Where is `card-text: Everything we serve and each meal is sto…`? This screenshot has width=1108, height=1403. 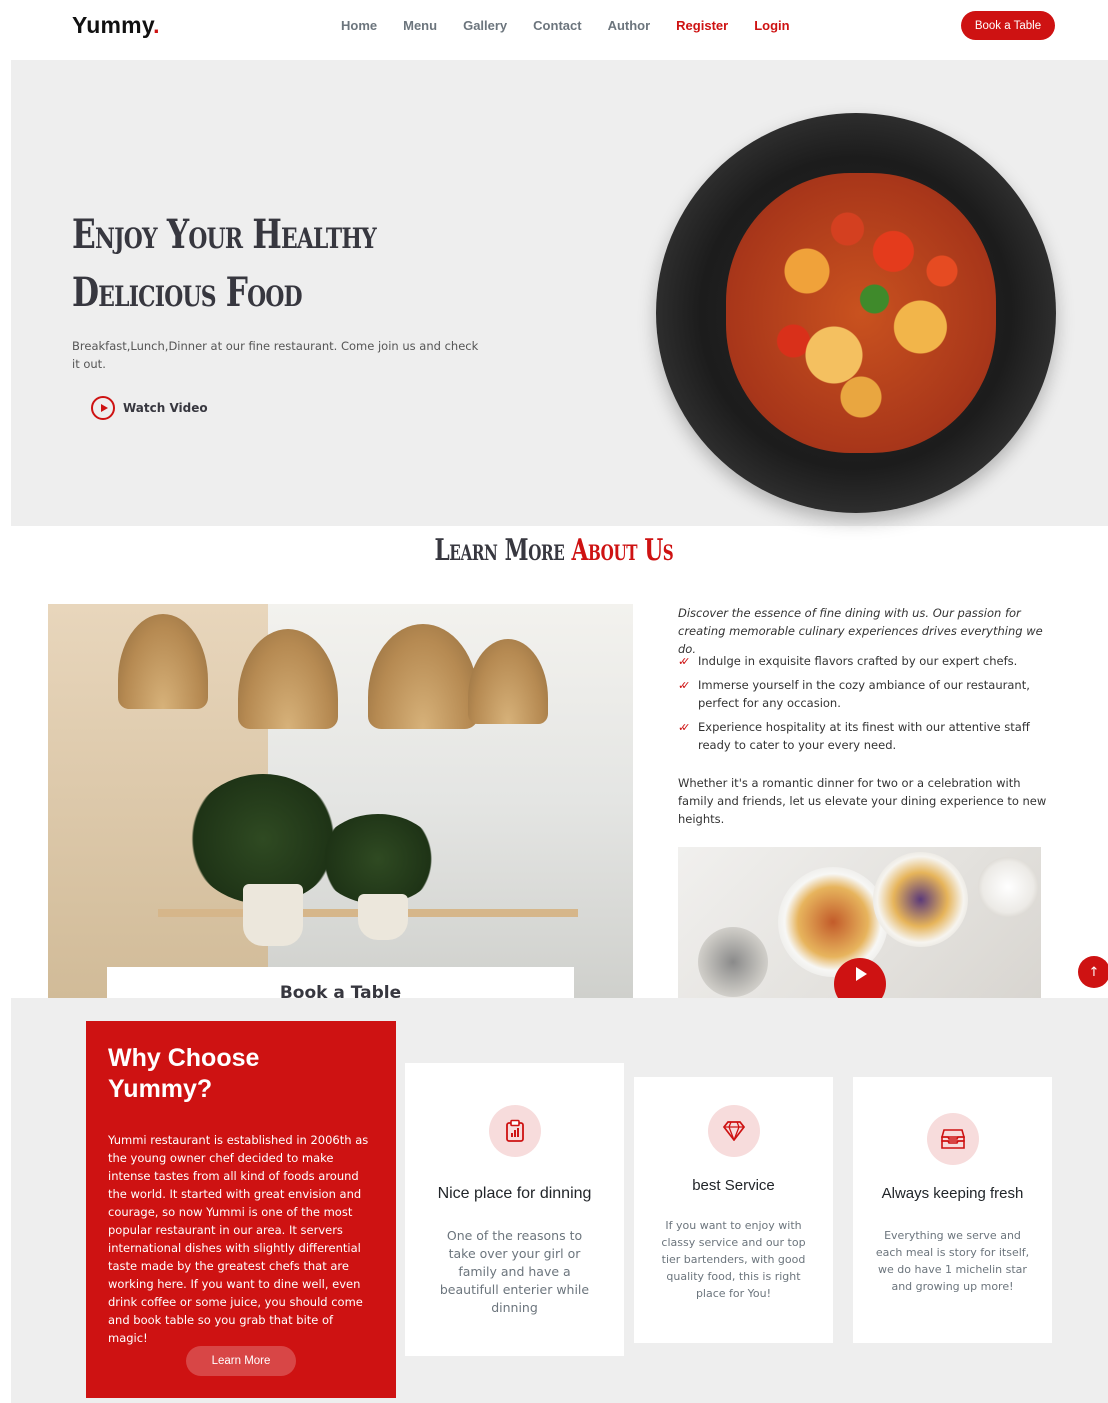 card-text: Everything we serve and each meal is sto… is located at coordinates (952, 1261).